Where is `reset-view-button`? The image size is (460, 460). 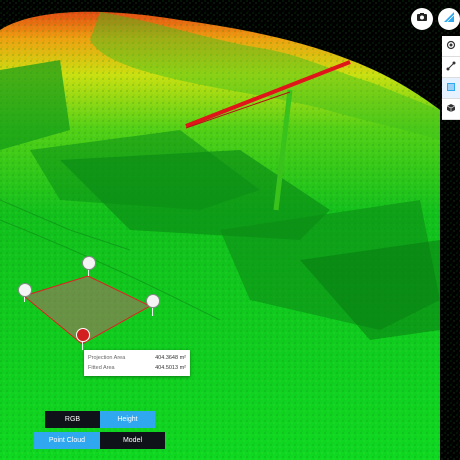 reset-view-button is located at coordinates (449, 19).